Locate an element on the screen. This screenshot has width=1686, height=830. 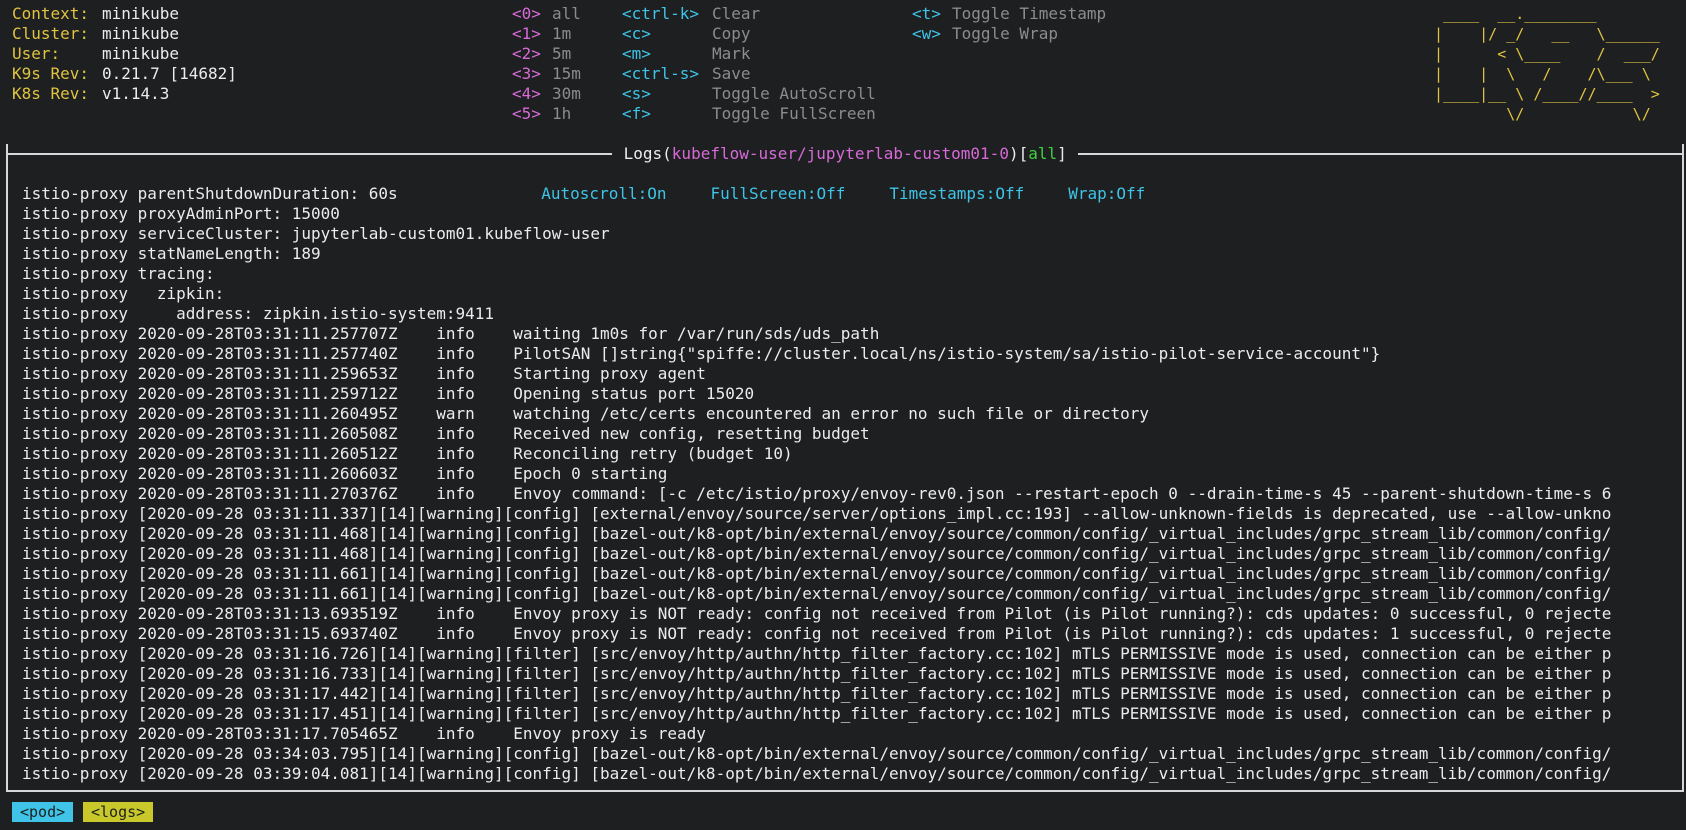
info-label: Context: is located at coordinates (51, 13).